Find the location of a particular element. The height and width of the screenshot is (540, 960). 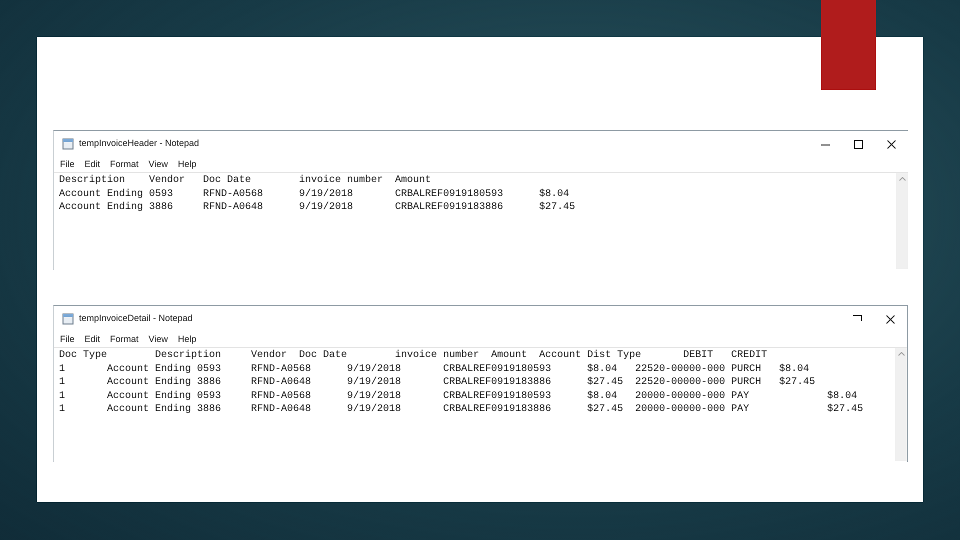

window-title: tempInvoiceDetail - Notepad is located at coordinates (136, 319).